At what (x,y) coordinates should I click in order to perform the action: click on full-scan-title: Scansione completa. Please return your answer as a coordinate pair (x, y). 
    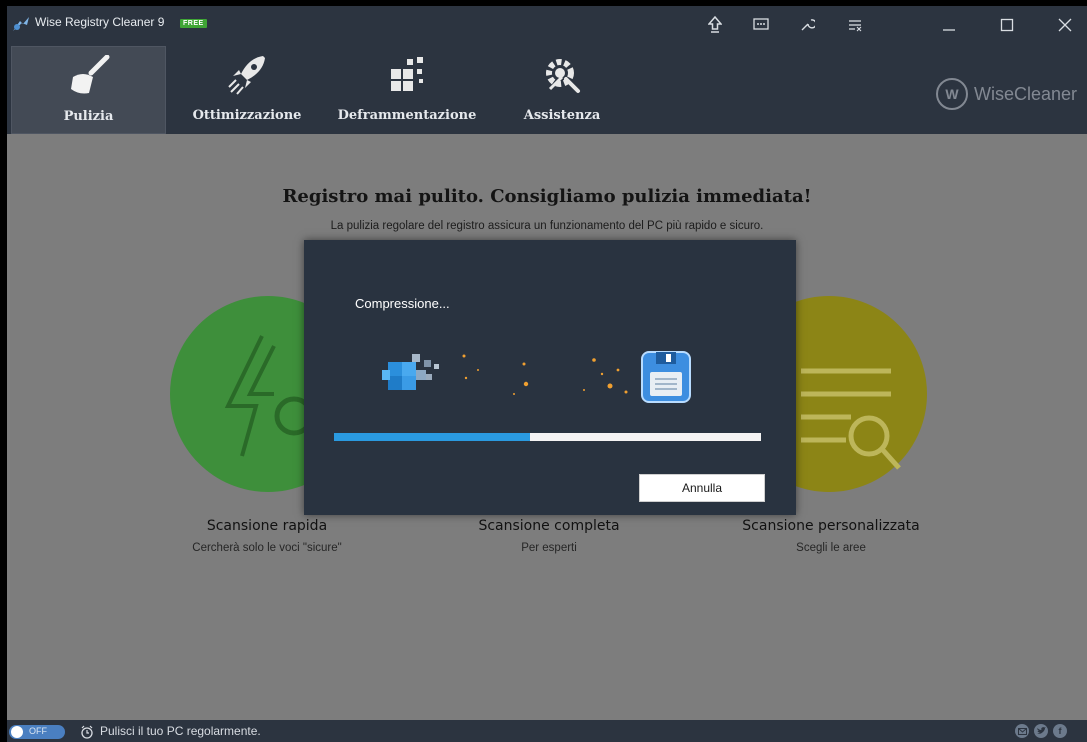
    Looking at the image, I should click on (549, 526).